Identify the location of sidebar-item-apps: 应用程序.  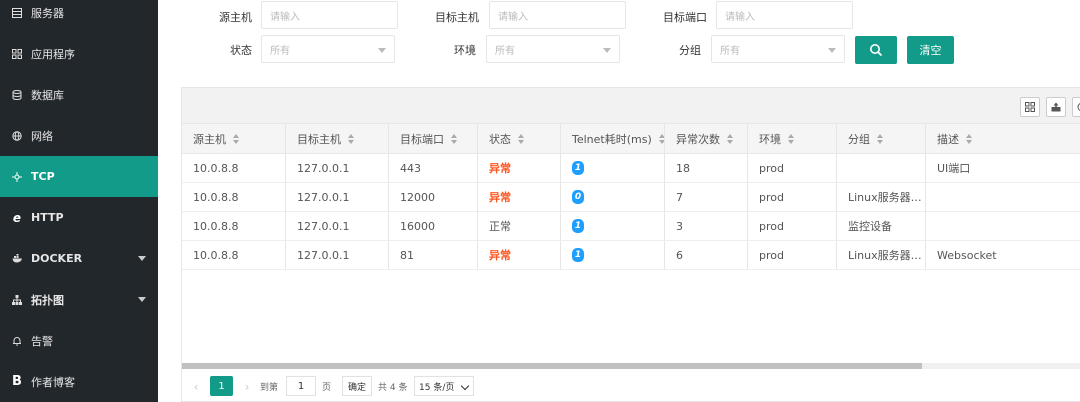
(79, 53).